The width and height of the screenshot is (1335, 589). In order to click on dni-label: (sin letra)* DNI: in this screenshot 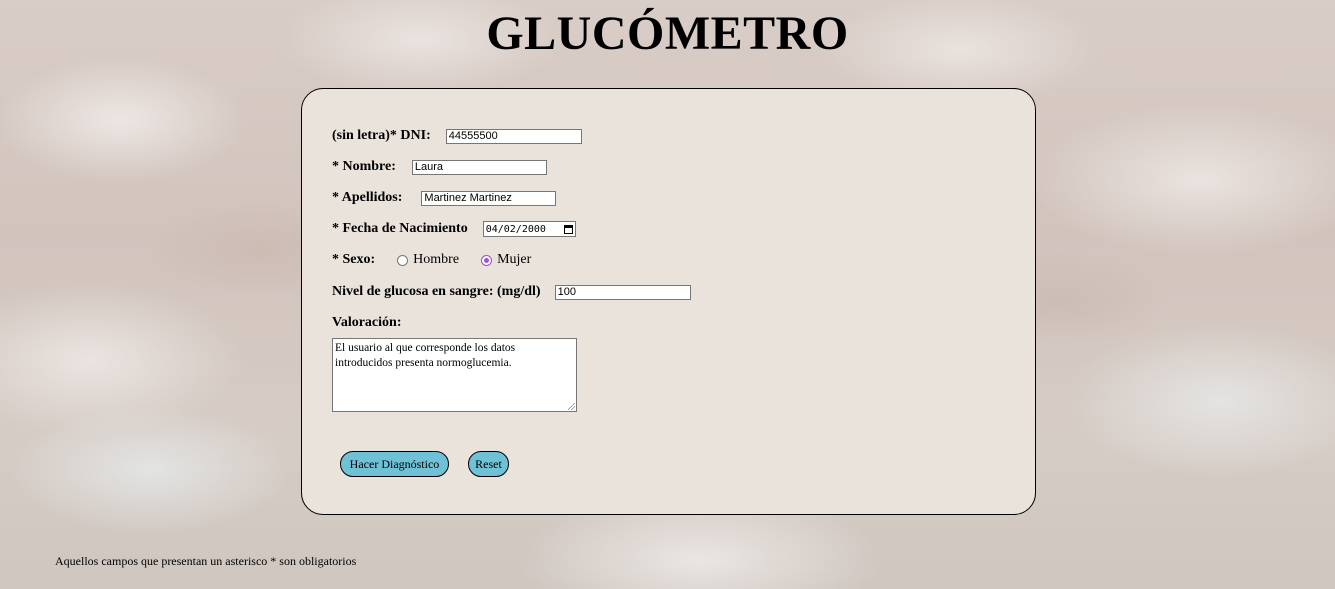, I will do `click(381, 135)`.